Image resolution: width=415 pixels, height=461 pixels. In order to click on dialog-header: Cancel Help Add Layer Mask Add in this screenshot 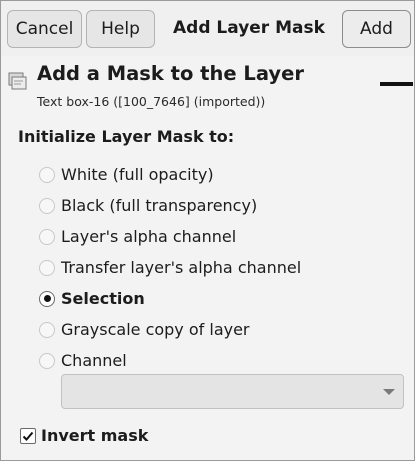, I will do `click(207, 28)`.